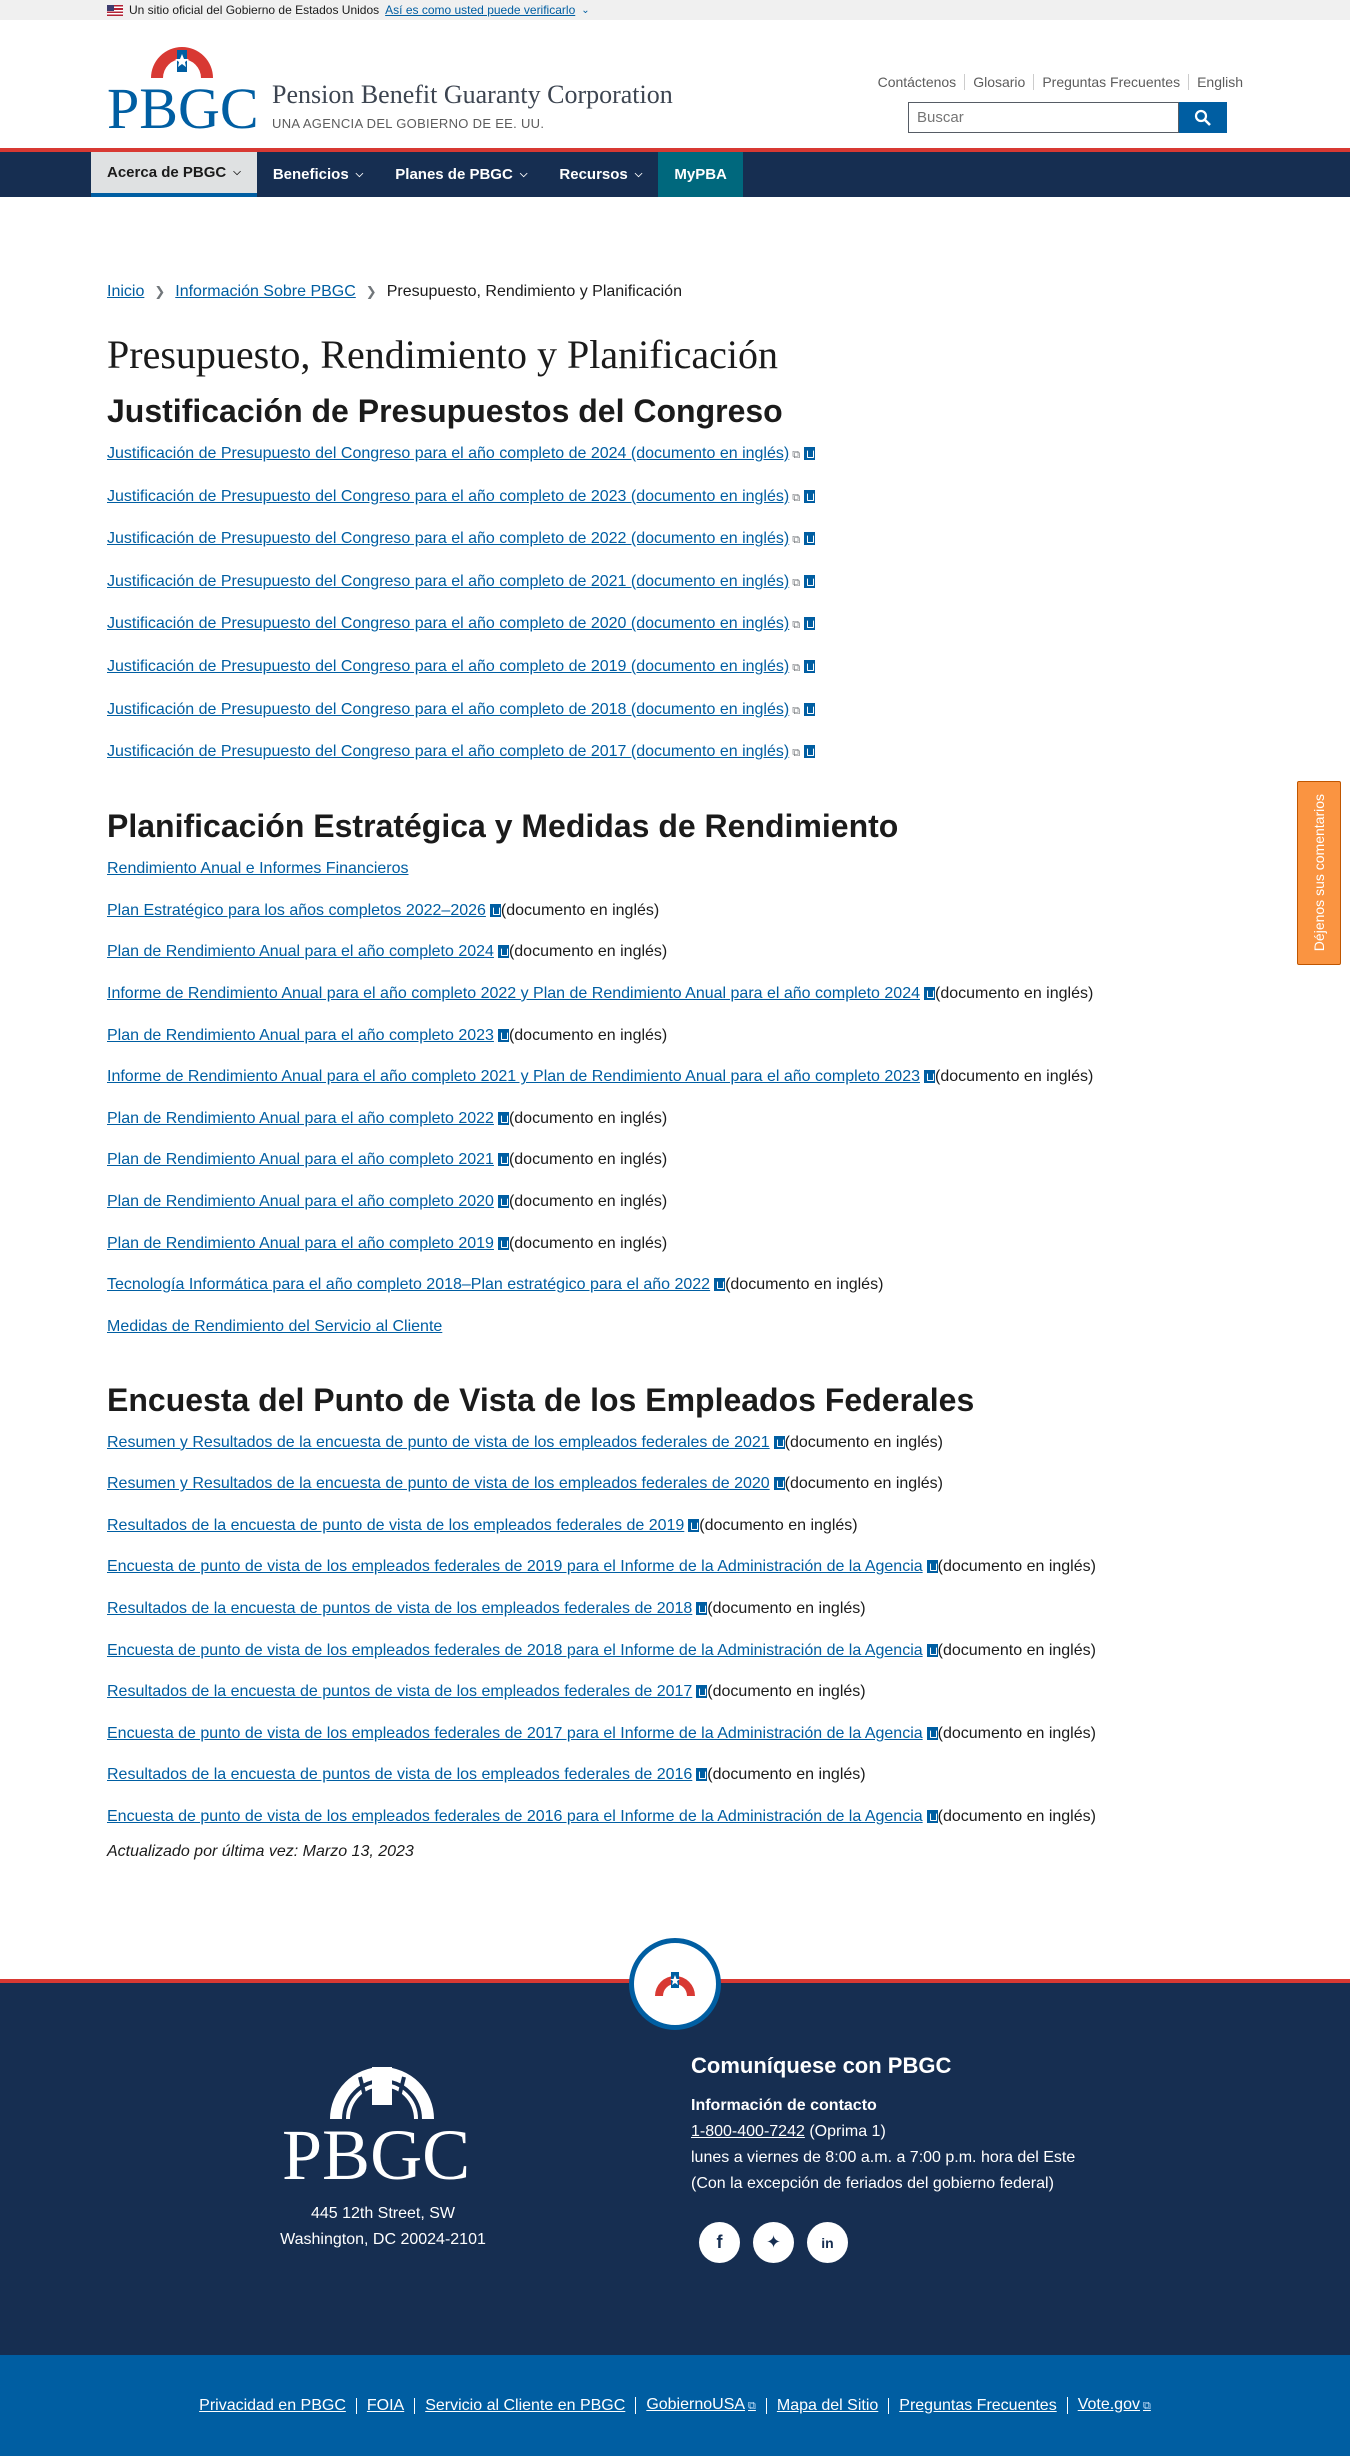 This screenshot has height=2456, width=1350. Describe the element at coordinates (1113, 2405) in the screenshot. I see `footer-link-vote: Vote.gov ⧉` at that location.